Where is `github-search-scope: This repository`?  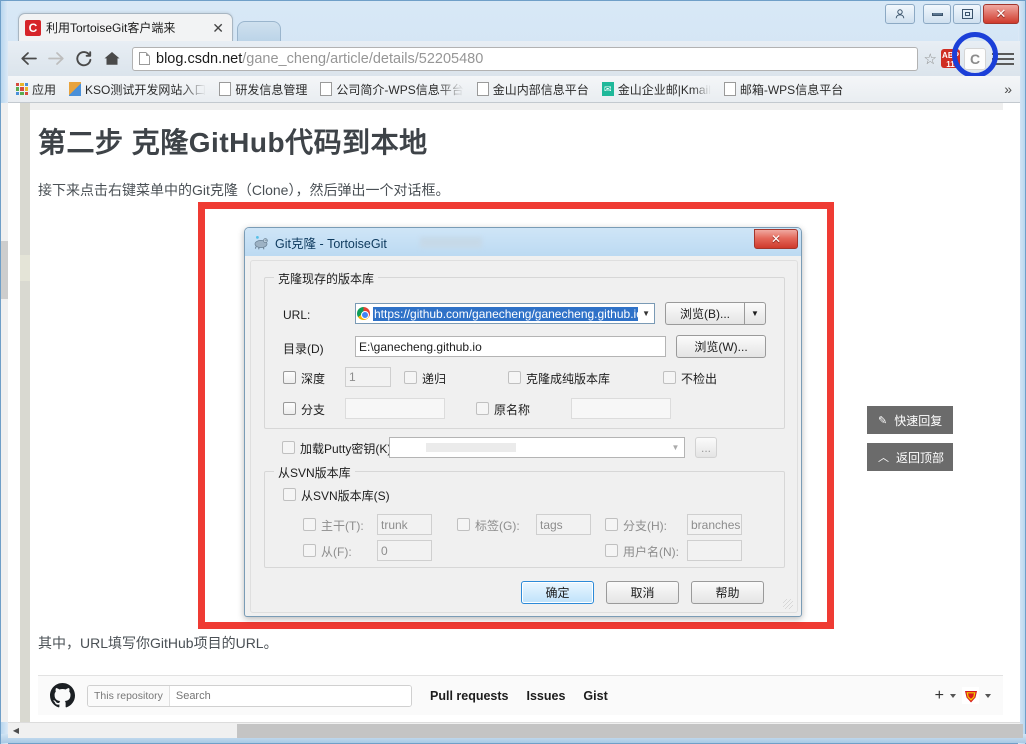 github-search-scope: This repository is located at coordinates (129, 695).